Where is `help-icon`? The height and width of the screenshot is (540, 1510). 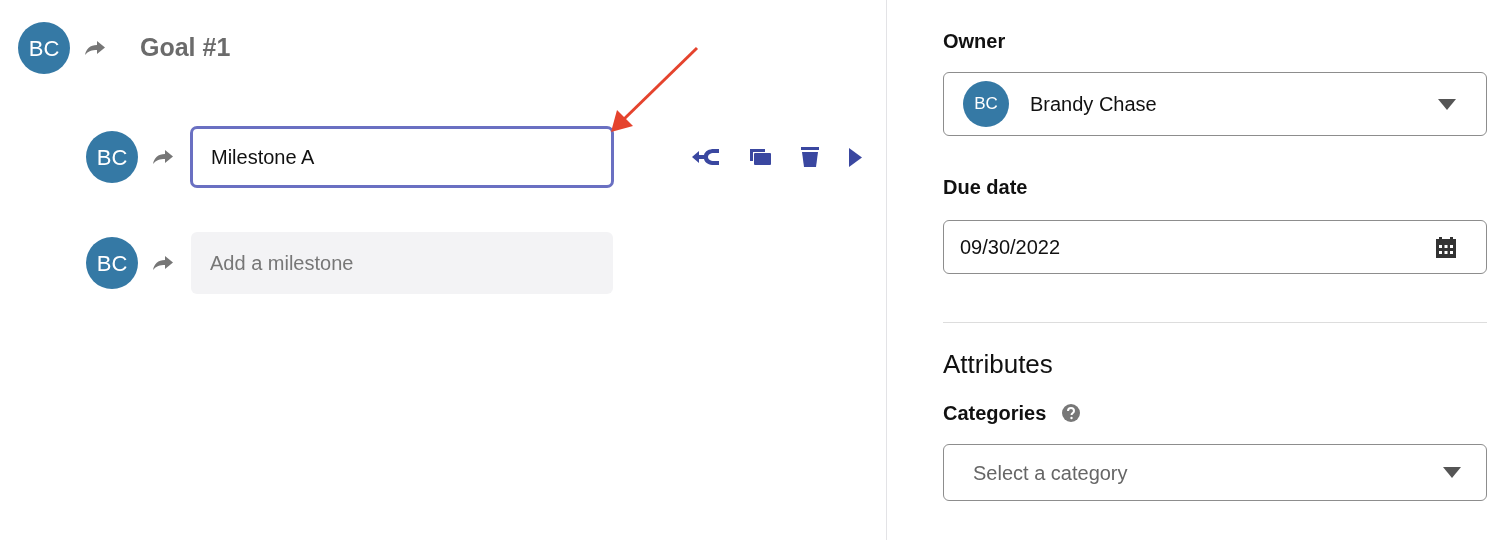 help-icon is located at coordinates (1071, 413).